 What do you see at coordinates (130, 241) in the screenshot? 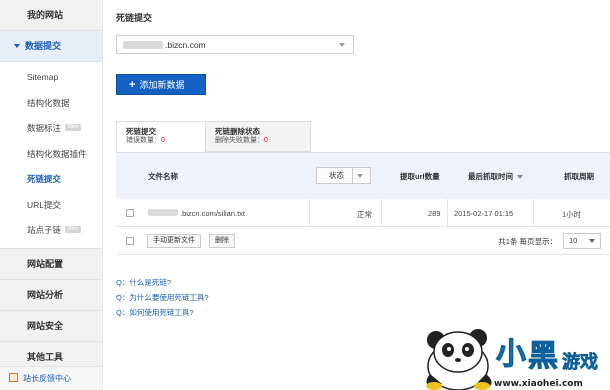
I see `select-all-checkbox` at bounding box center [130, 241].